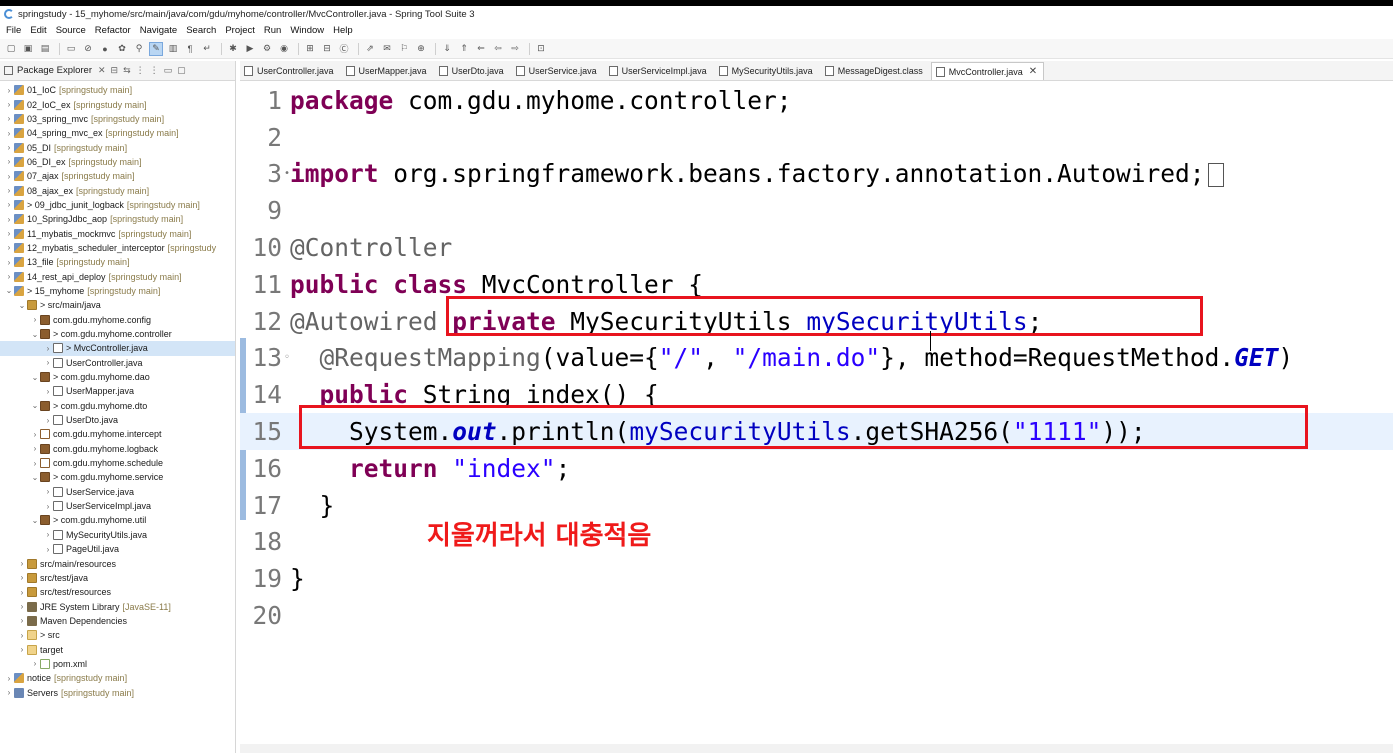  What do you see at coordinates (117, 104) in the screenshot?
I see `tree-item: › 02_IoC_ex [springstudy main]` at bounding box center [117, 104].